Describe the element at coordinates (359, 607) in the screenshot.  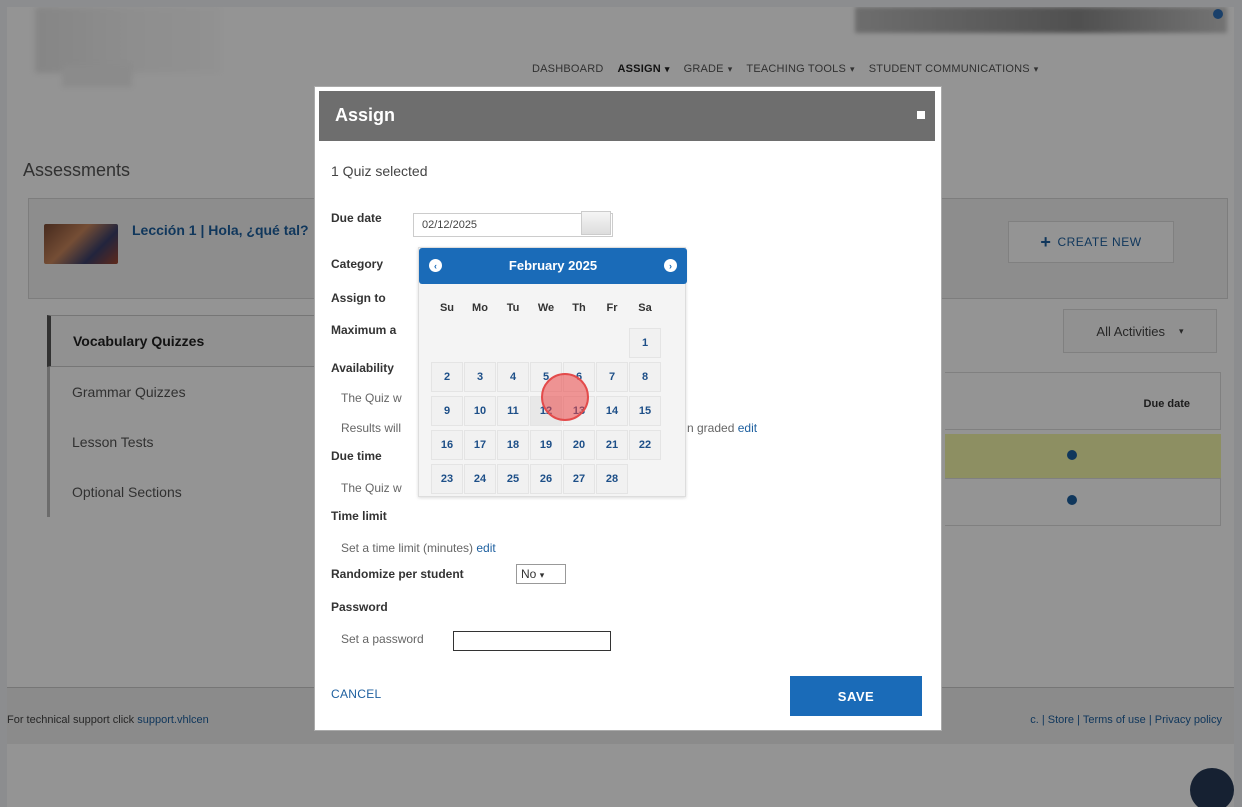
I see `password-label: Password` at that location.